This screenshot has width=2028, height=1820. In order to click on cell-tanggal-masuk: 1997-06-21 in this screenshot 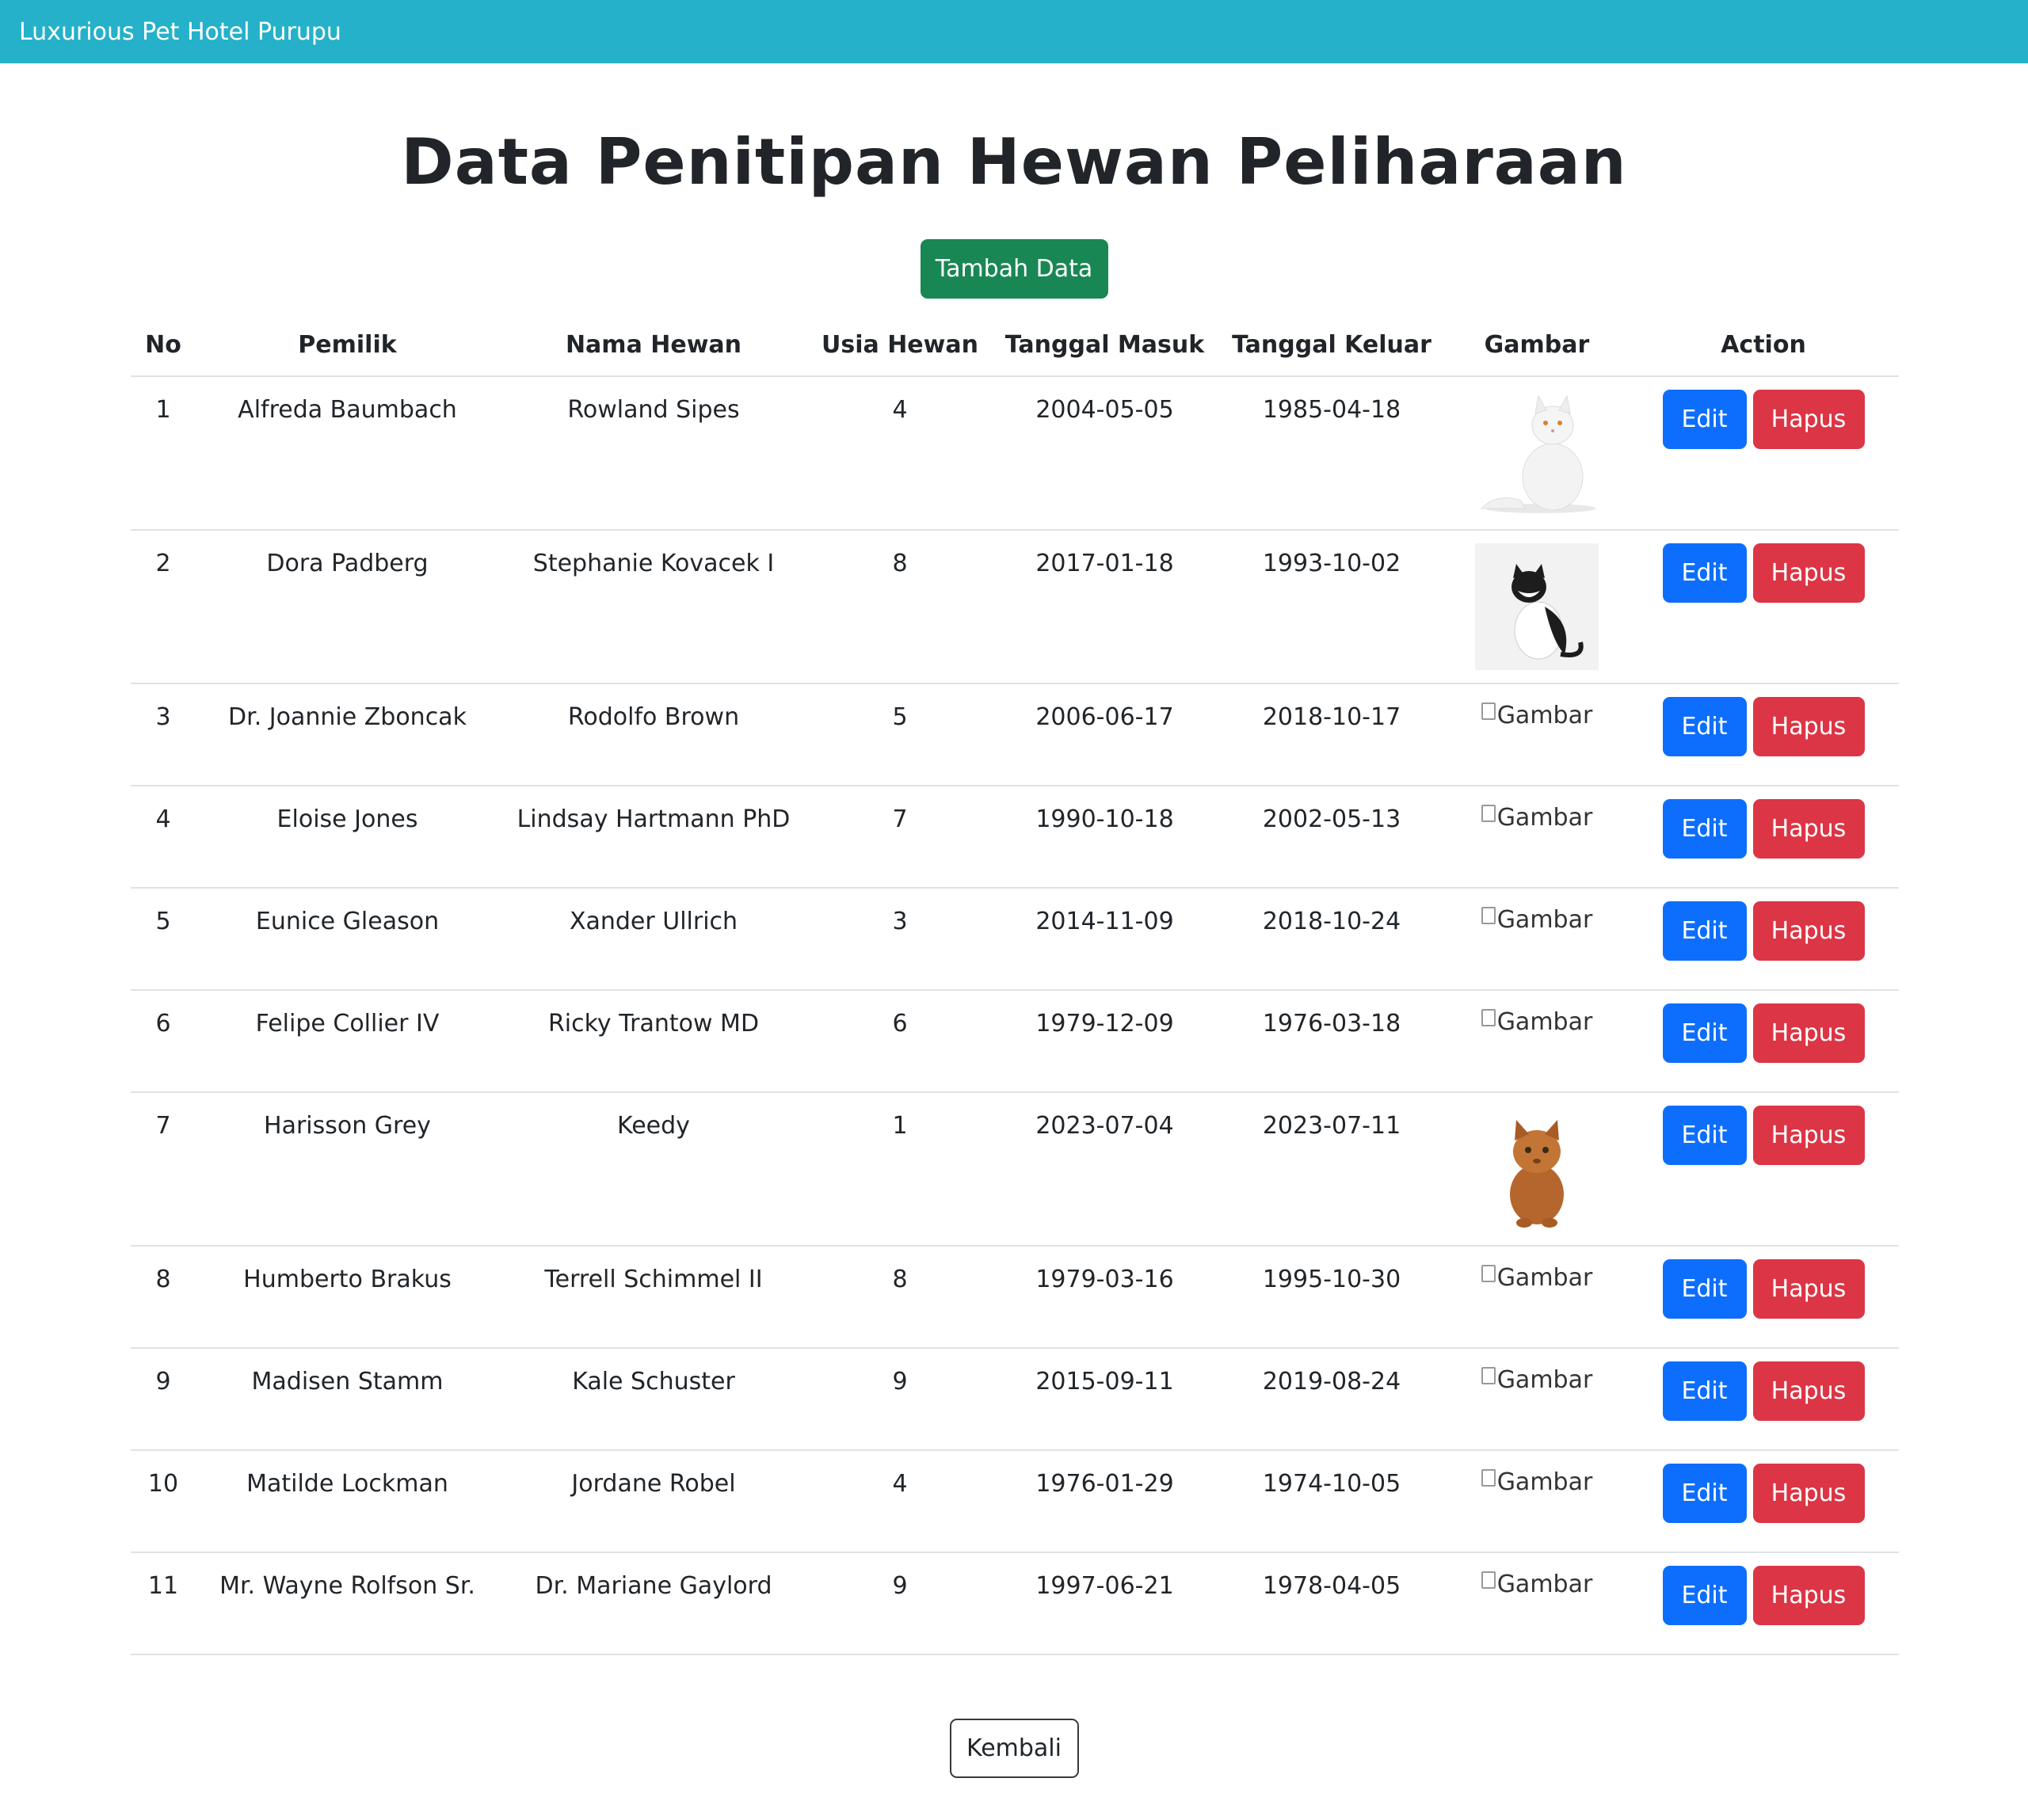, I will do `click(1105, 1603)`.